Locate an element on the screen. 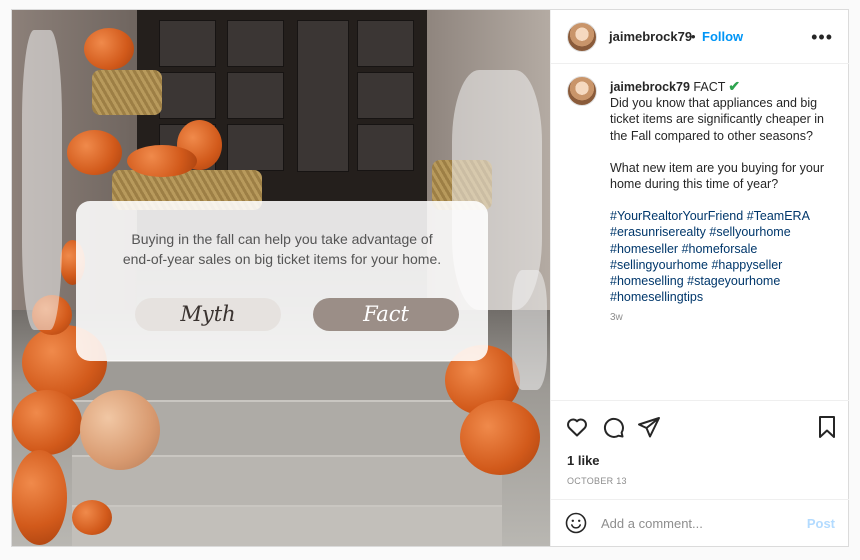 The height and width of the screenshot is (560, 860). avatar is located at coordinates (582, 37).